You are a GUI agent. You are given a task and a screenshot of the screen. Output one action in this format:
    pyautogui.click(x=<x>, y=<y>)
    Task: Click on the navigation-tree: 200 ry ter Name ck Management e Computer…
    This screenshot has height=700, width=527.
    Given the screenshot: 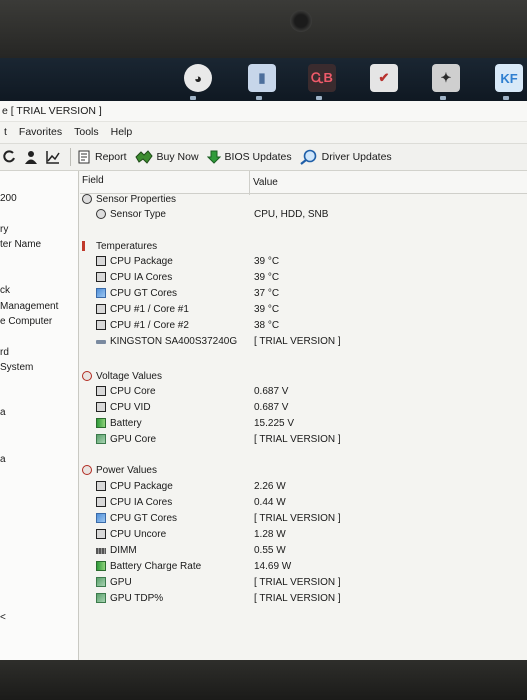 What is the action you would take?
    pyautogui.click(x=39, y=415)
    